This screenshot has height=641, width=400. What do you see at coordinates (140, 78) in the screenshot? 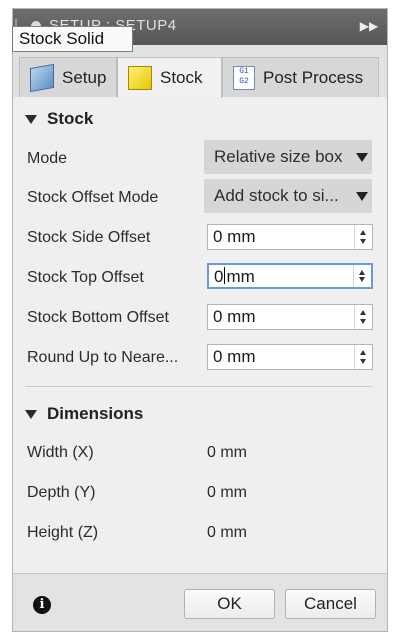
I see `stock-box-icon` at bounding box center [140, 78].